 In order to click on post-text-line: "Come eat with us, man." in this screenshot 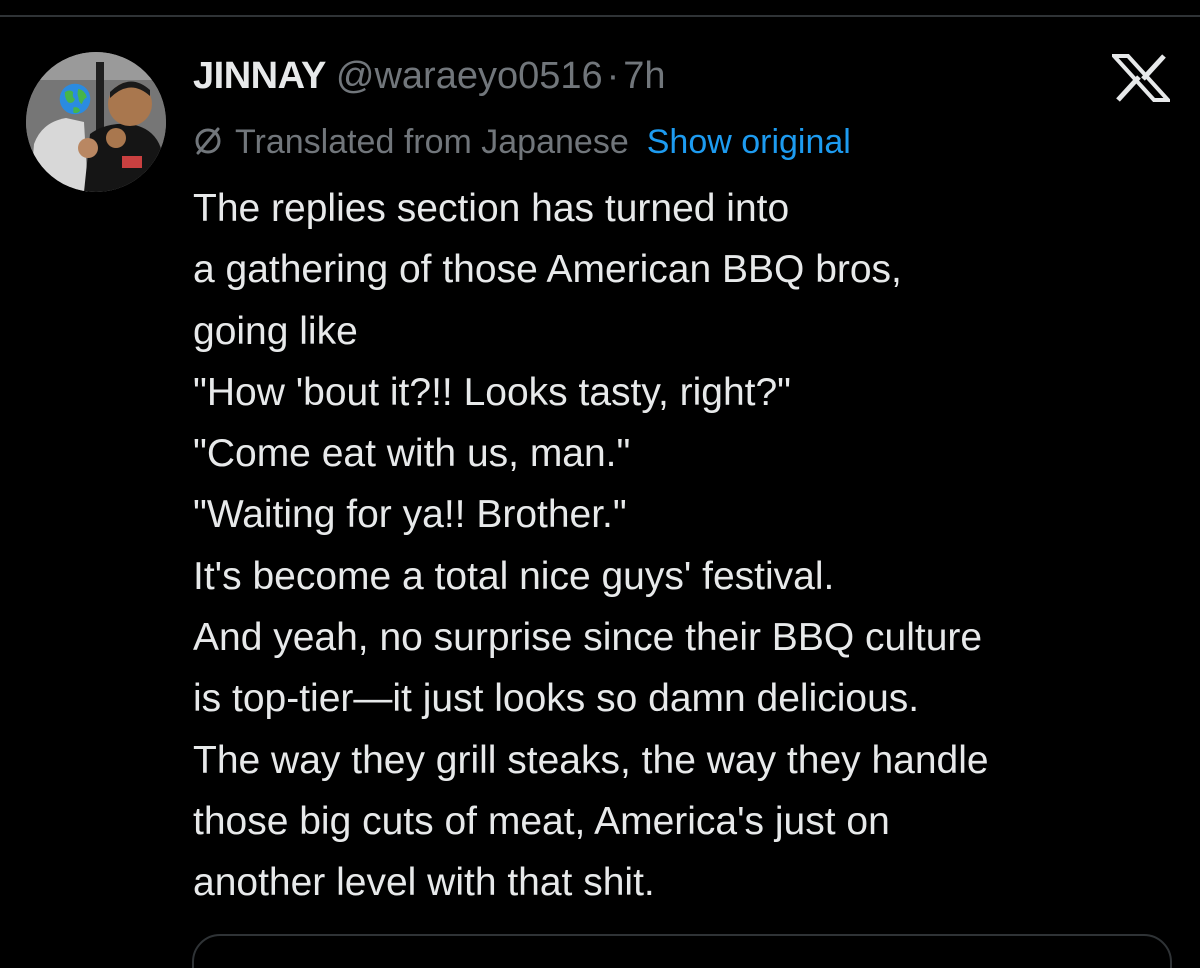, I will do `click(412, 454)`.